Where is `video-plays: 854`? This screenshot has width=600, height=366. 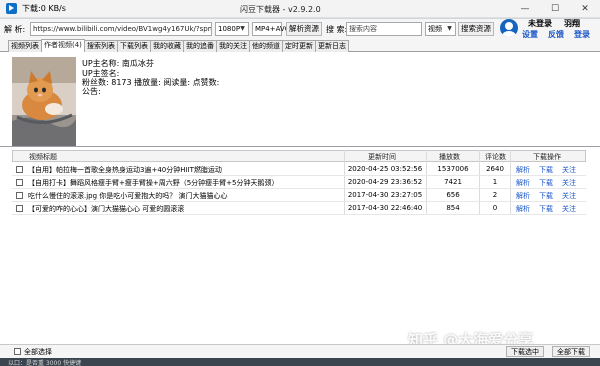 video-plays: 854 is located at coordinates (453, 208).